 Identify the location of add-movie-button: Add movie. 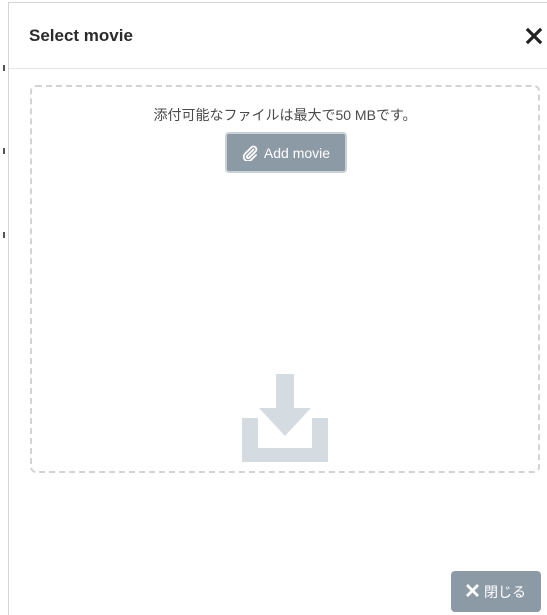
(286, 152).